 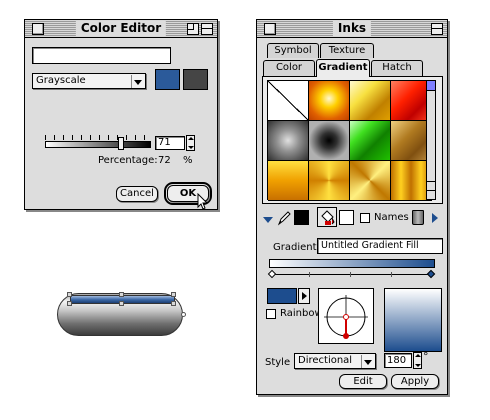 What do you see at coordinates (329, 101) in the screenshot?
I see `gradient-swatch-orange-radial` at bounding box center [329, 101].